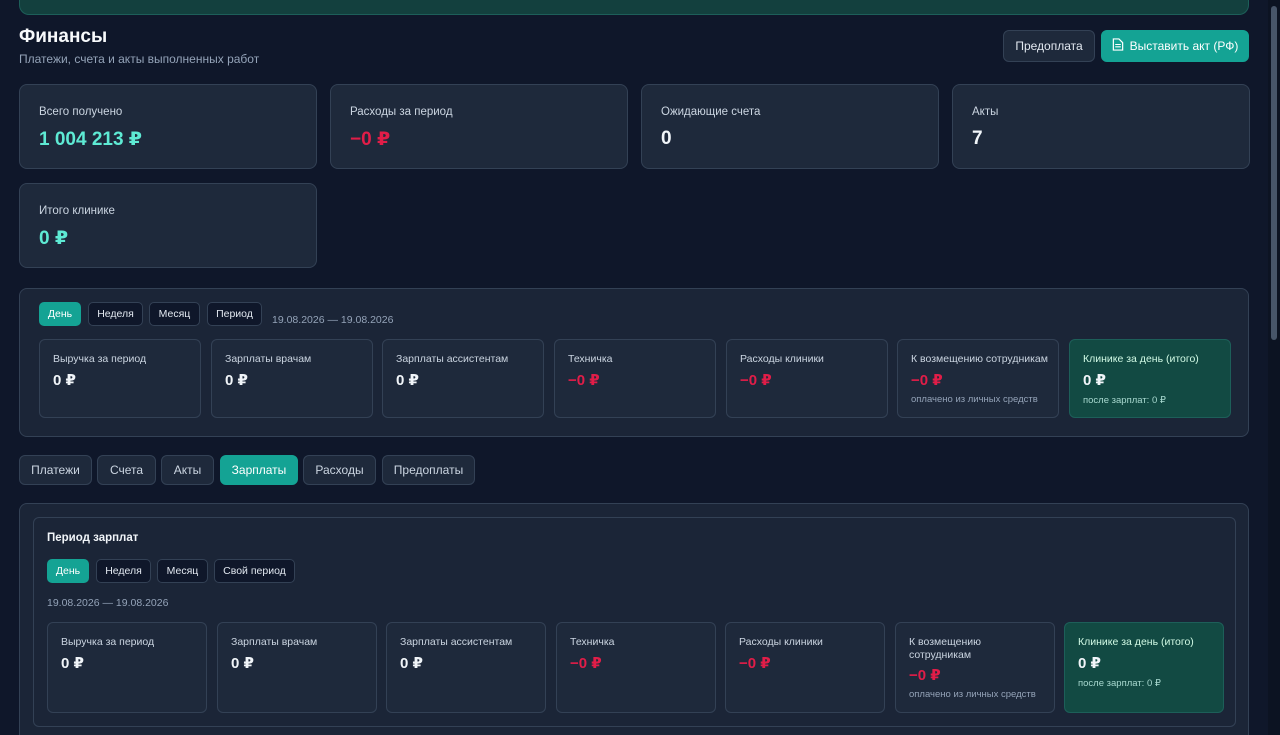 The width and height of the screenshot is (1280, 735). What do you see at coordinates (1118, 46) in the screenshot?
I see `document-icon` at bounding box center [1118, 46].